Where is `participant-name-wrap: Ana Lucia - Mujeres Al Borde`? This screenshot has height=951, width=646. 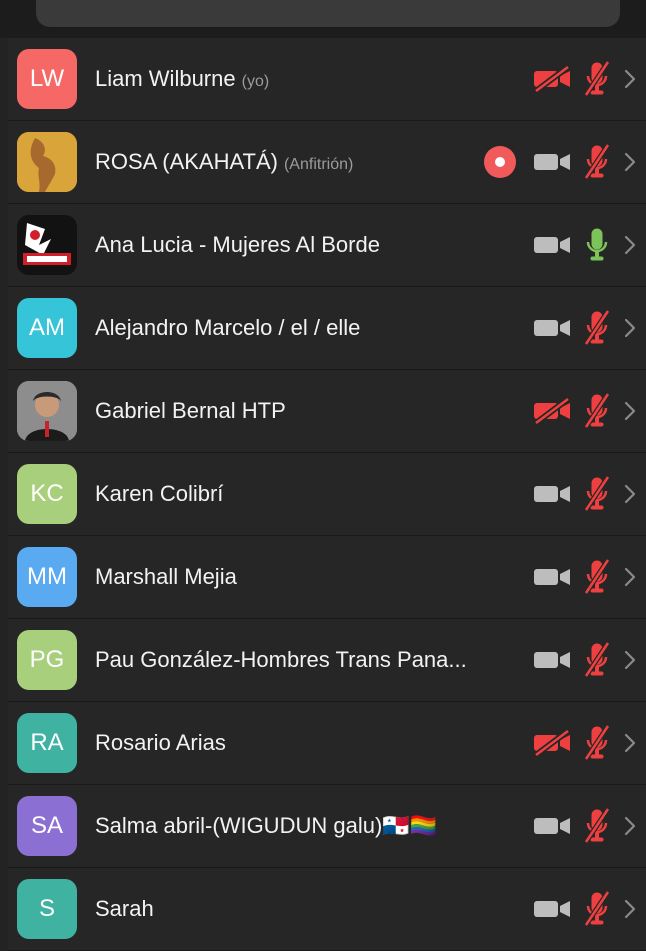
participant-name-wrap: Ana Lucia - Mujeres Al Borde is located at coordinates (313, 245).